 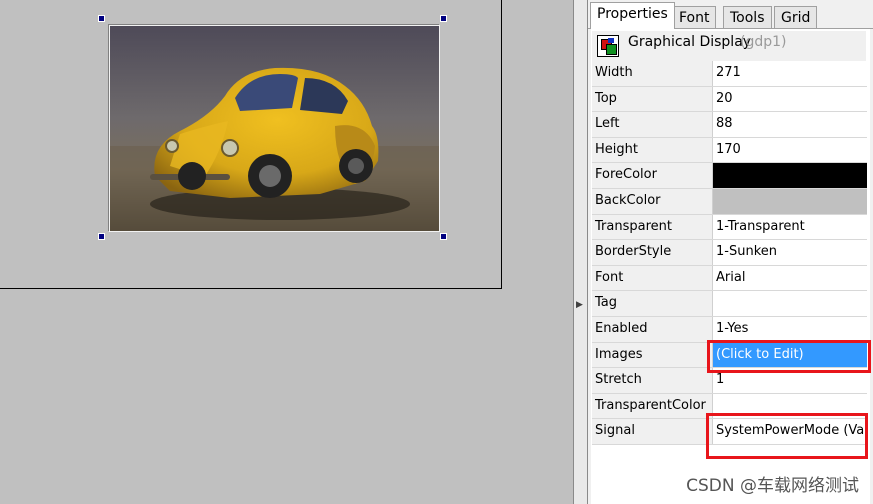 I want to click on property-name: Width, so click(x=652, y=73).